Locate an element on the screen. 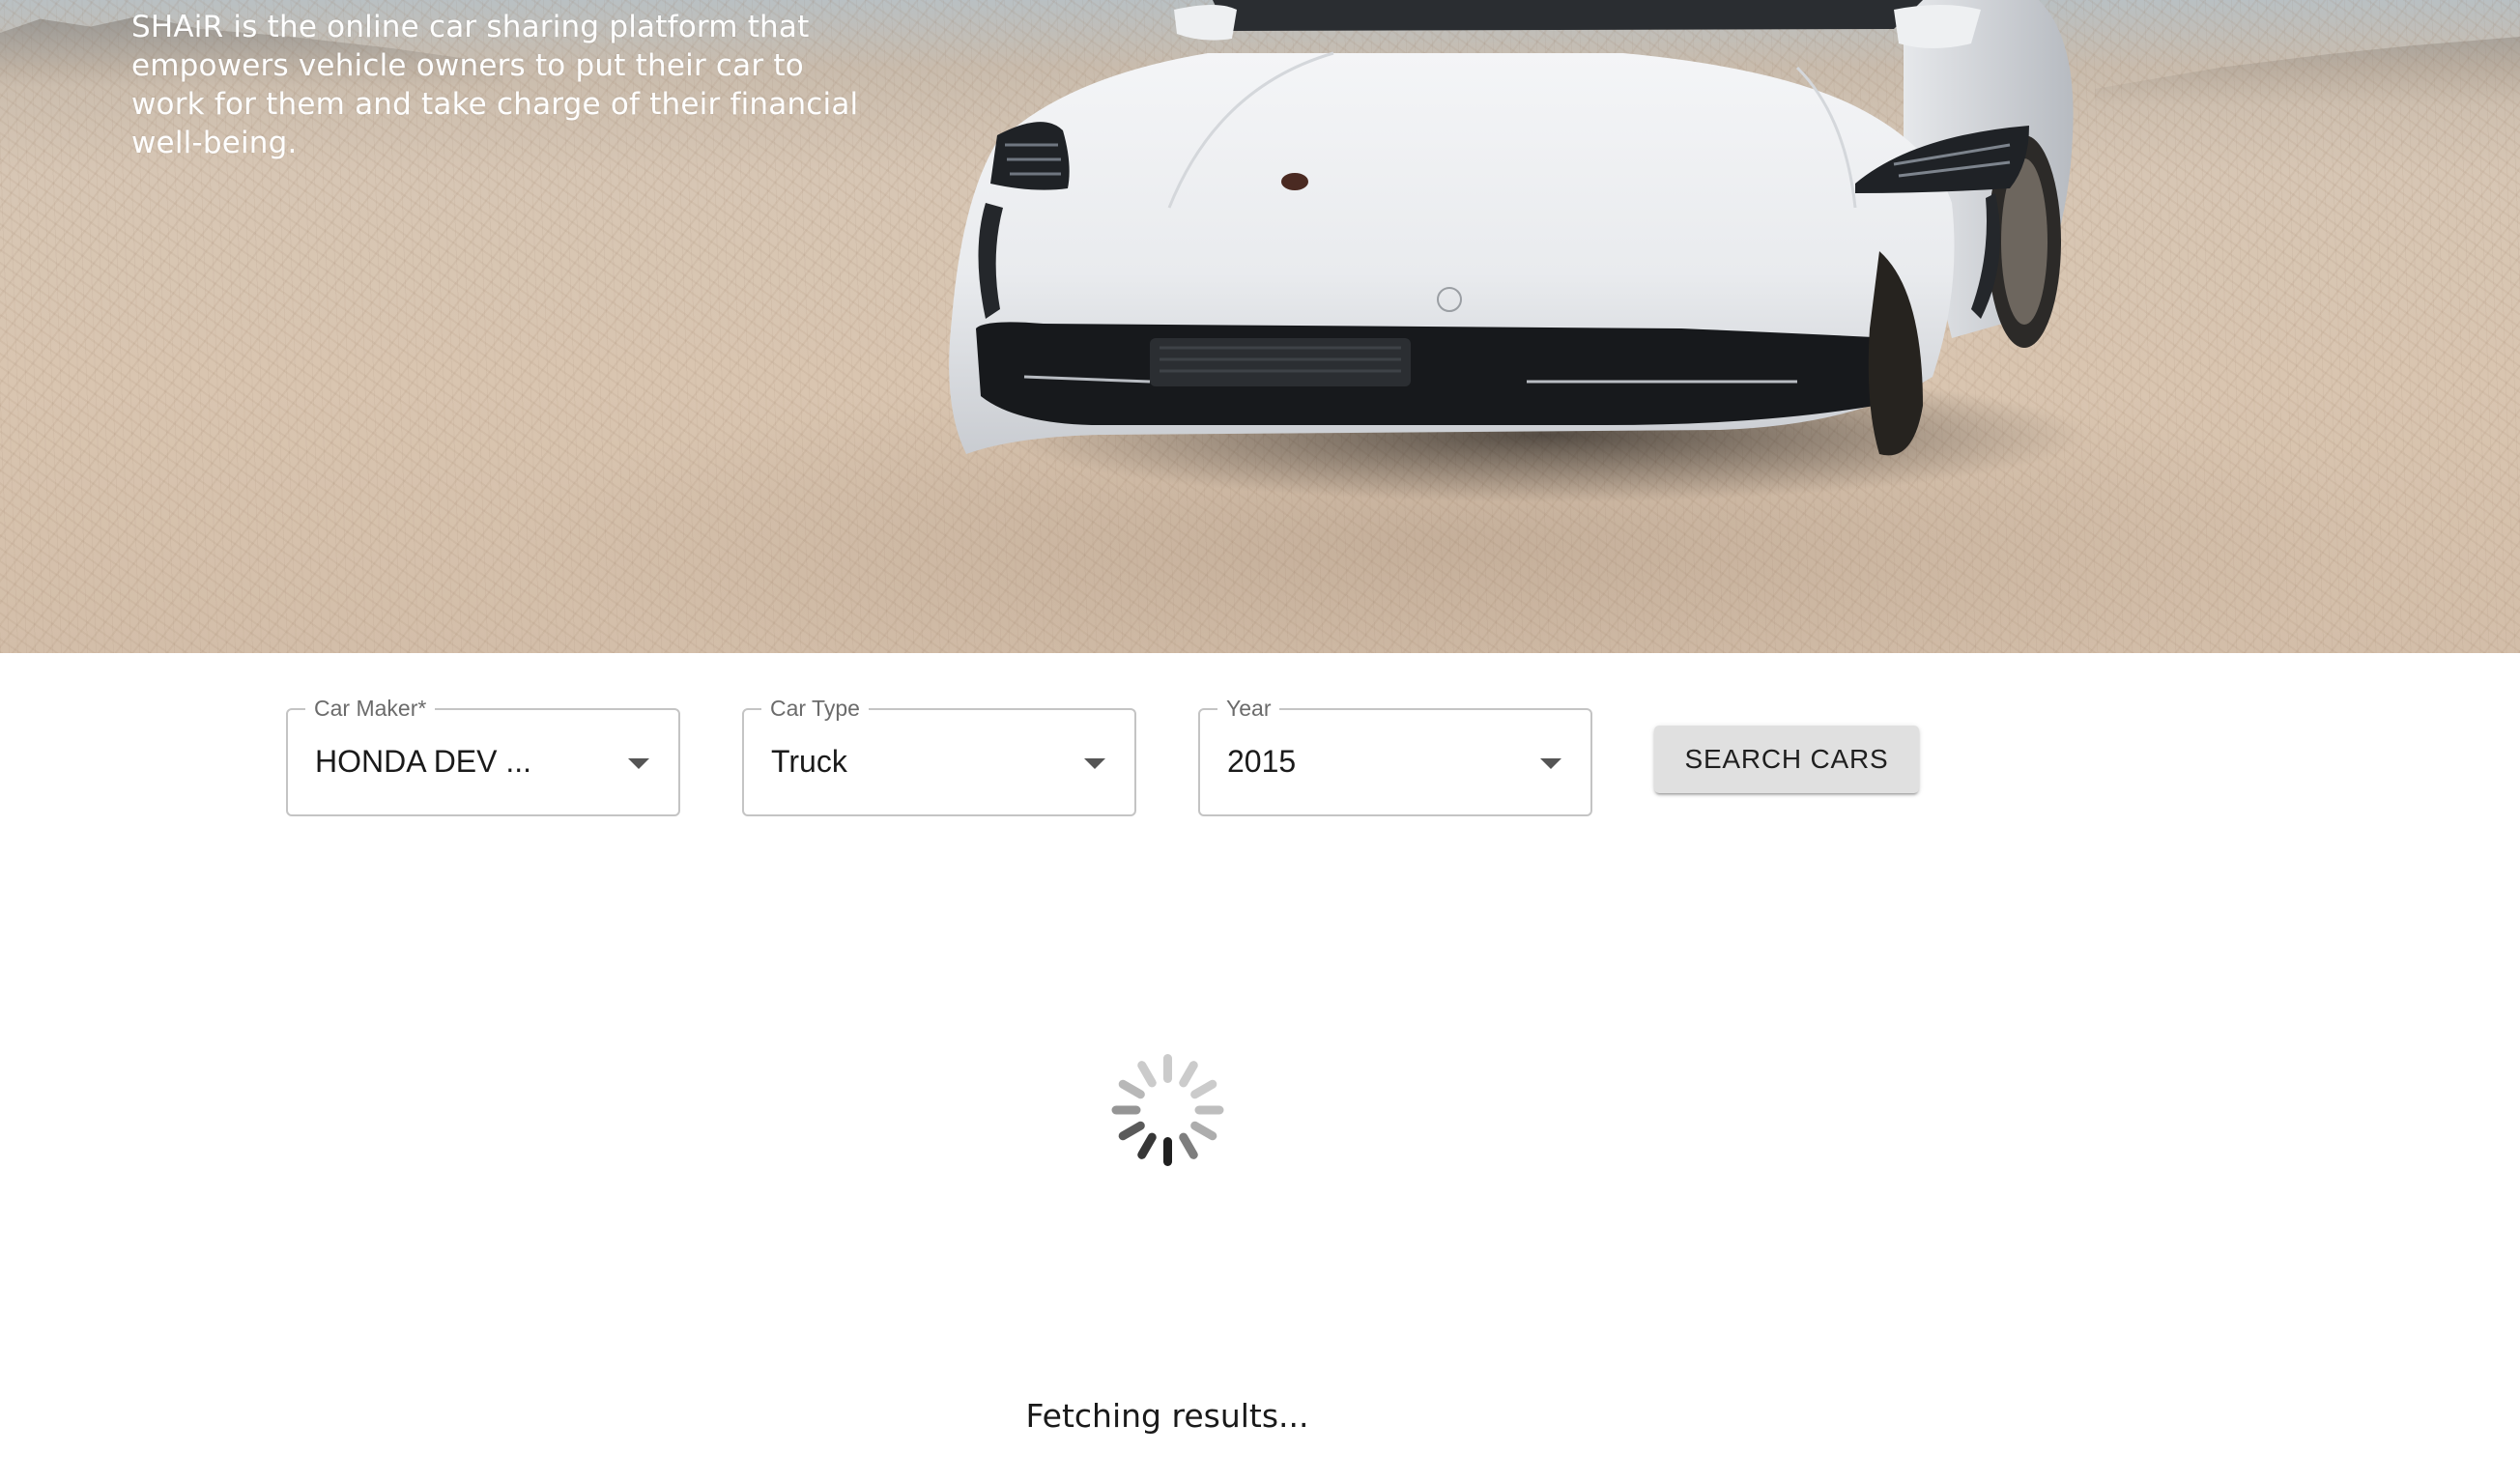 This screenshot has height=1482, width=2520. car-type-select: Car Type Truck is located at coordinates (939, 756).